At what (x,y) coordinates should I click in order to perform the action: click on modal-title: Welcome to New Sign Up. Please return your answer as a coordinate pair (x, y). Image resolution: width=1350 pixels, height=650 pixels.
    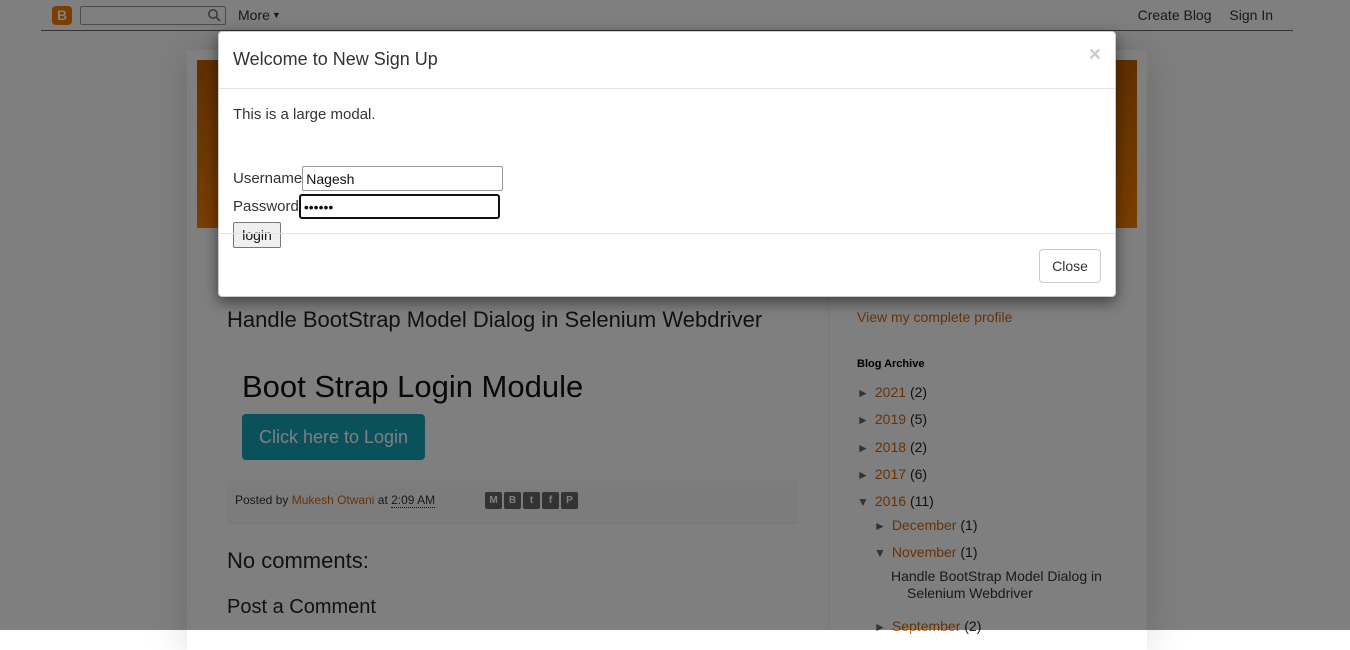
    Looking at the image, I should click on (335, 59).